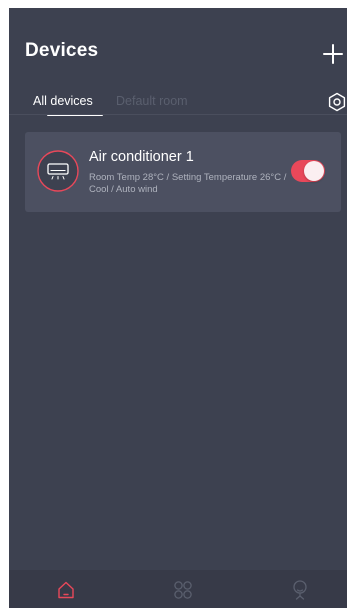 The height and width of the screenshot is (608, 353). I want to click on room-settings-button, so click(337, 102).